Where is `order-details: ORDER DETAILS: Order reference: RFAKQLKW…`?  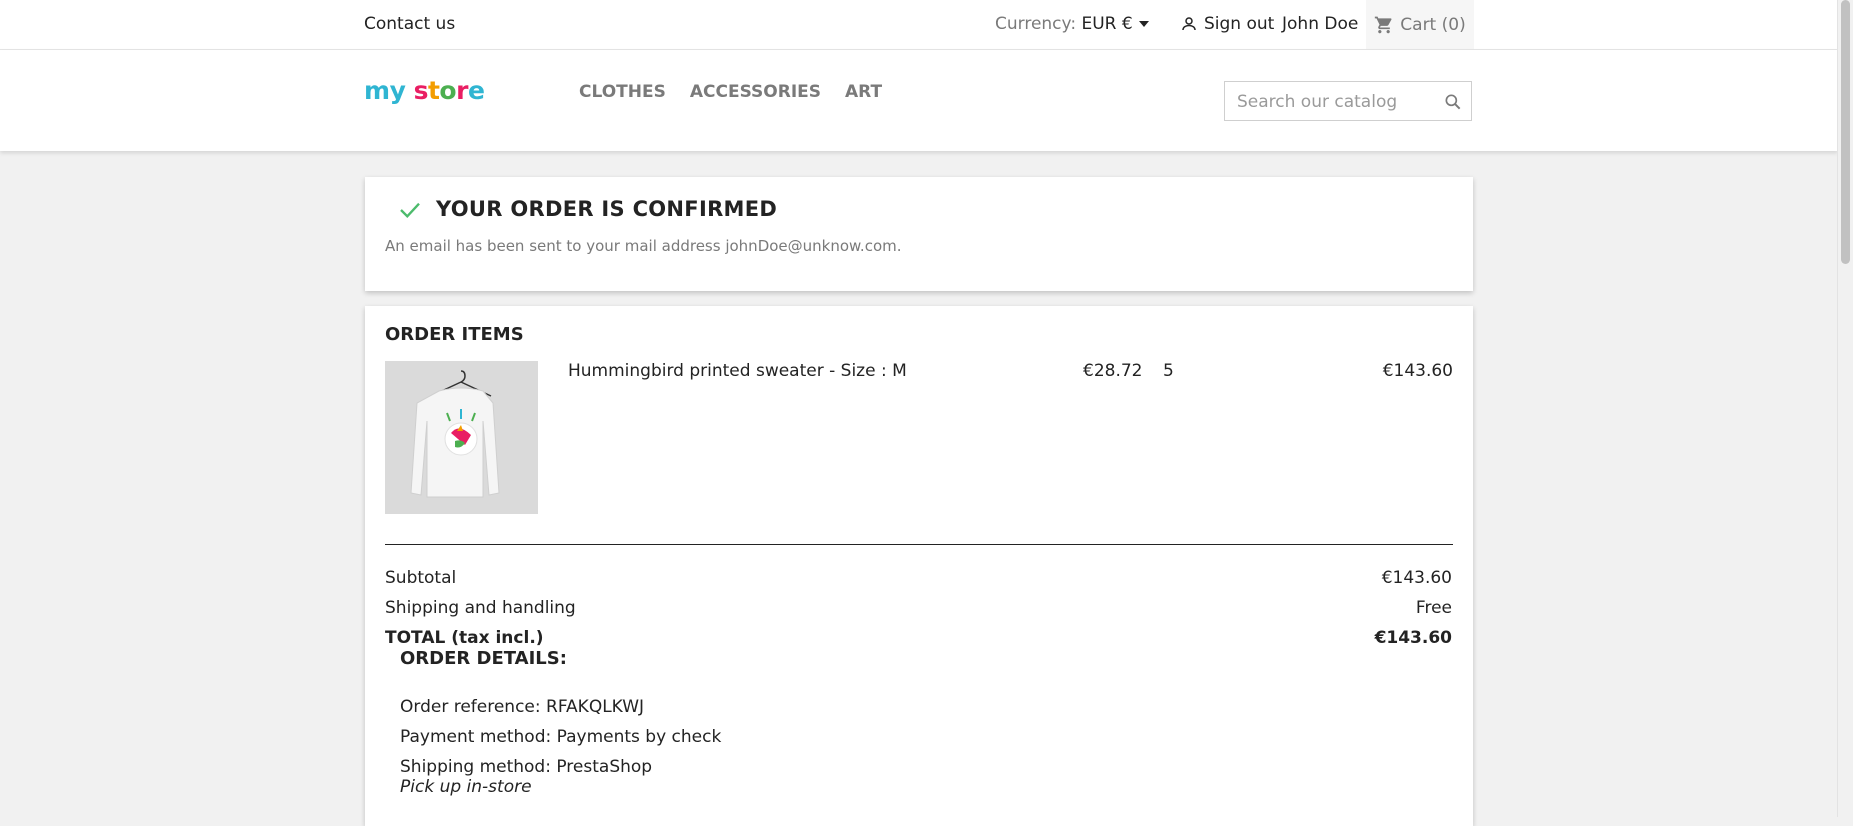 order-details: ORDER DETAILS: Order reference: RFAKQLKW… is located at coordinates (560, 722).